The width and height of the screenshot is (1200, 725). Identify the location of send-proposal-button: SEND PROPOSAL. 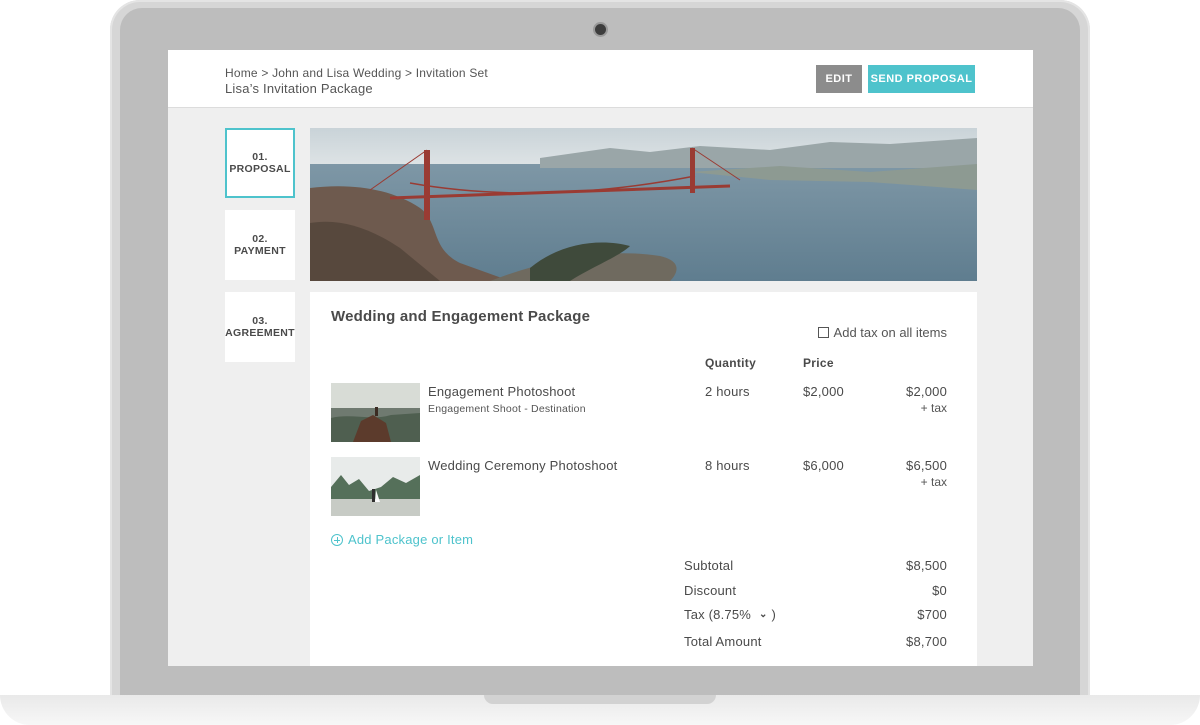
(921, 79).